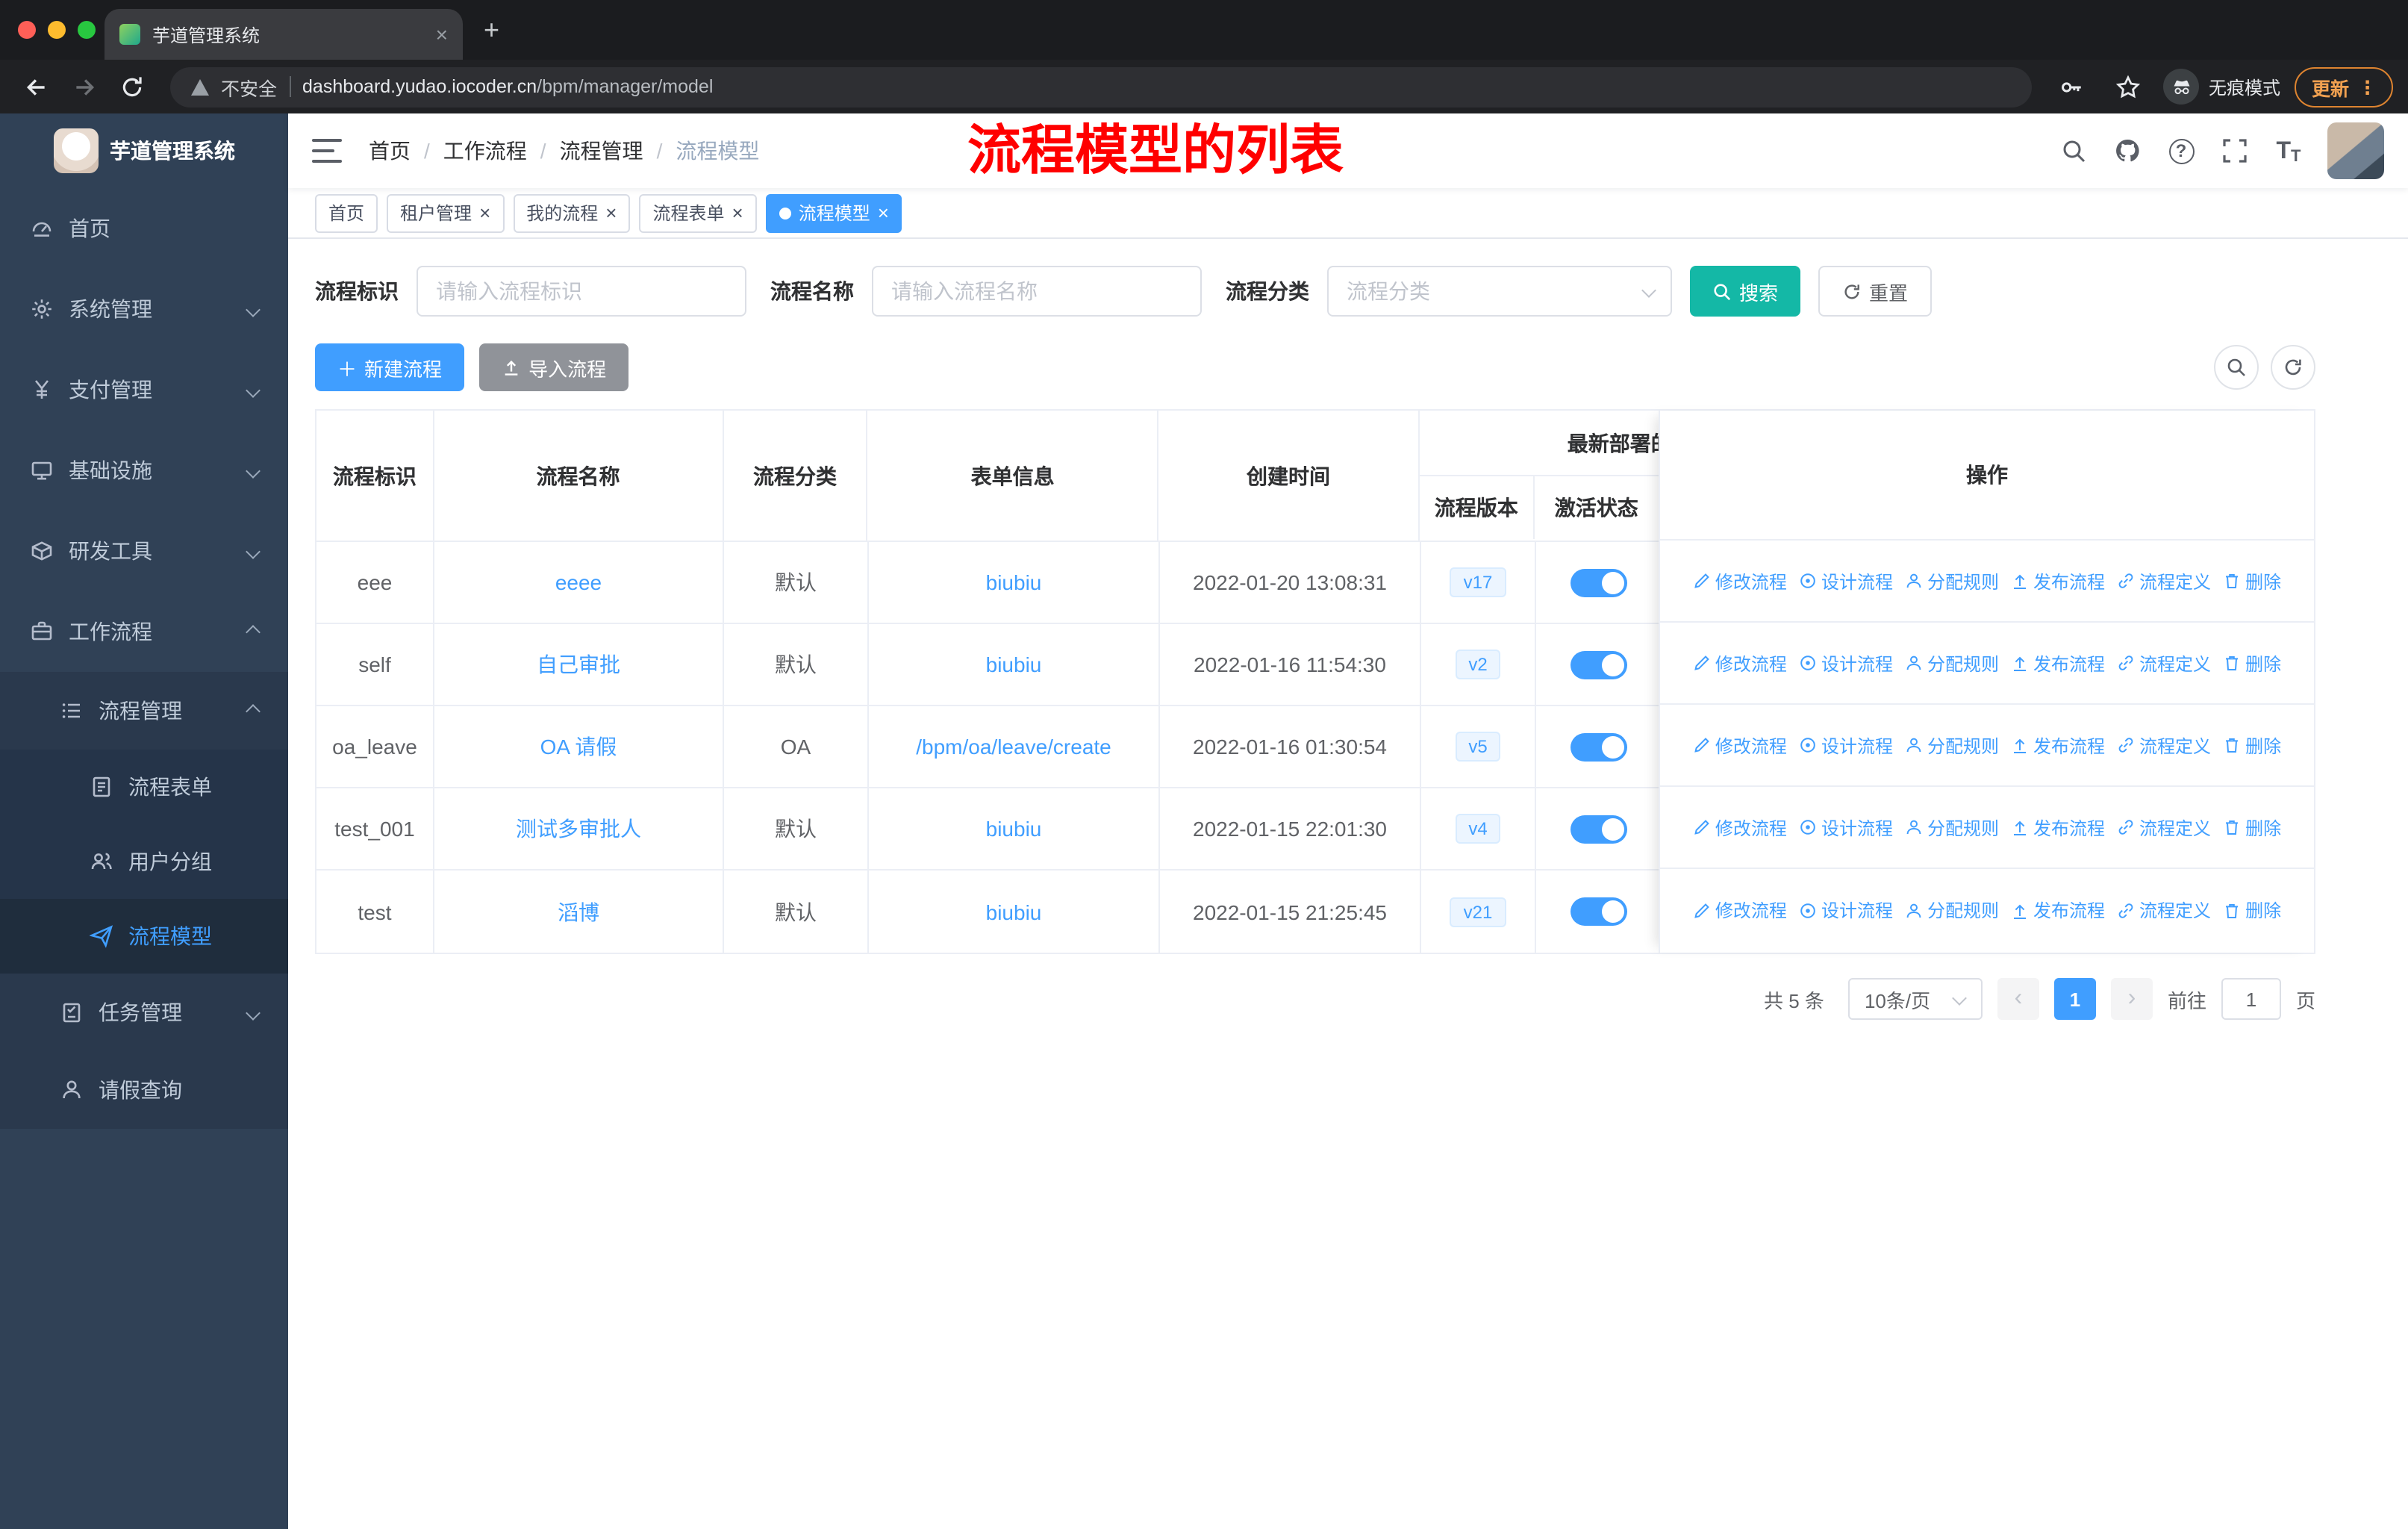 The height and width of the screenshot is (1529, 2408). What do you see at coordinates (572, 213) in the screenshot?
I see `tag-我的流程: 我的流程 ×` at bounding box center [572, 213].